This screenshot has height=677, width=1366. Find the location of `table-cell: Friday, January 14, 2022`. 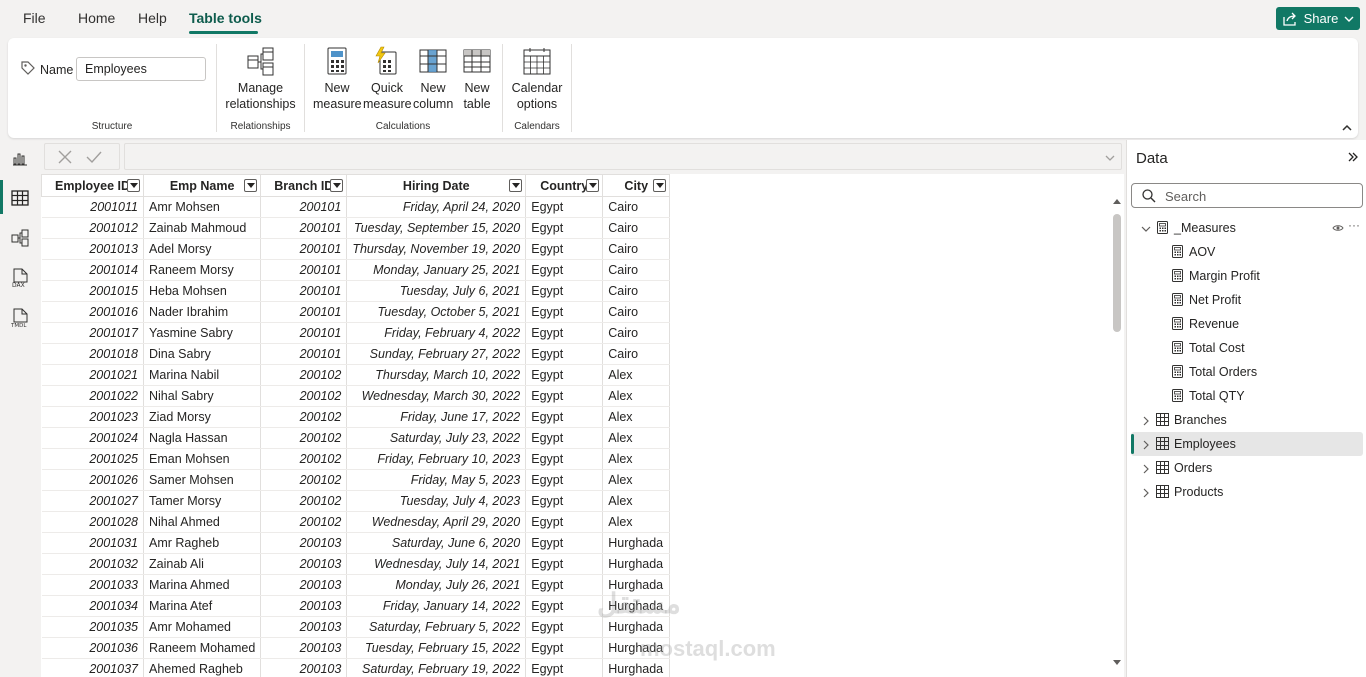

table-cell: Friday, January 14, 2022 is located at coordinates (436, 606).